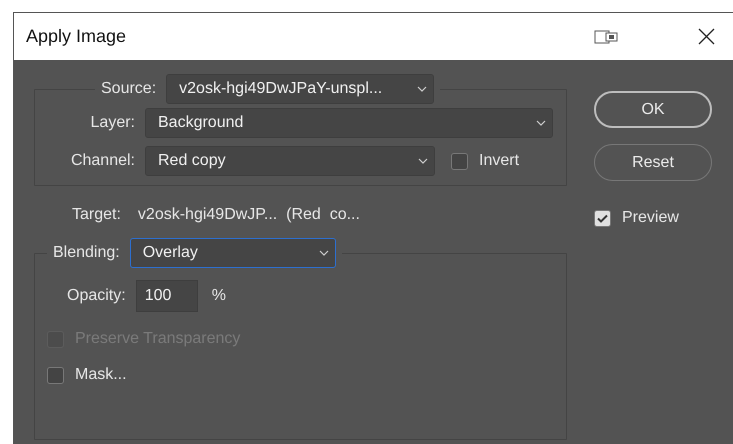 Image resolution: width=733 pixels, height=444 pixels. Describe the element at coordinates (112, 123) in the screenshot. I see `layer-label: Layer:` at that location.